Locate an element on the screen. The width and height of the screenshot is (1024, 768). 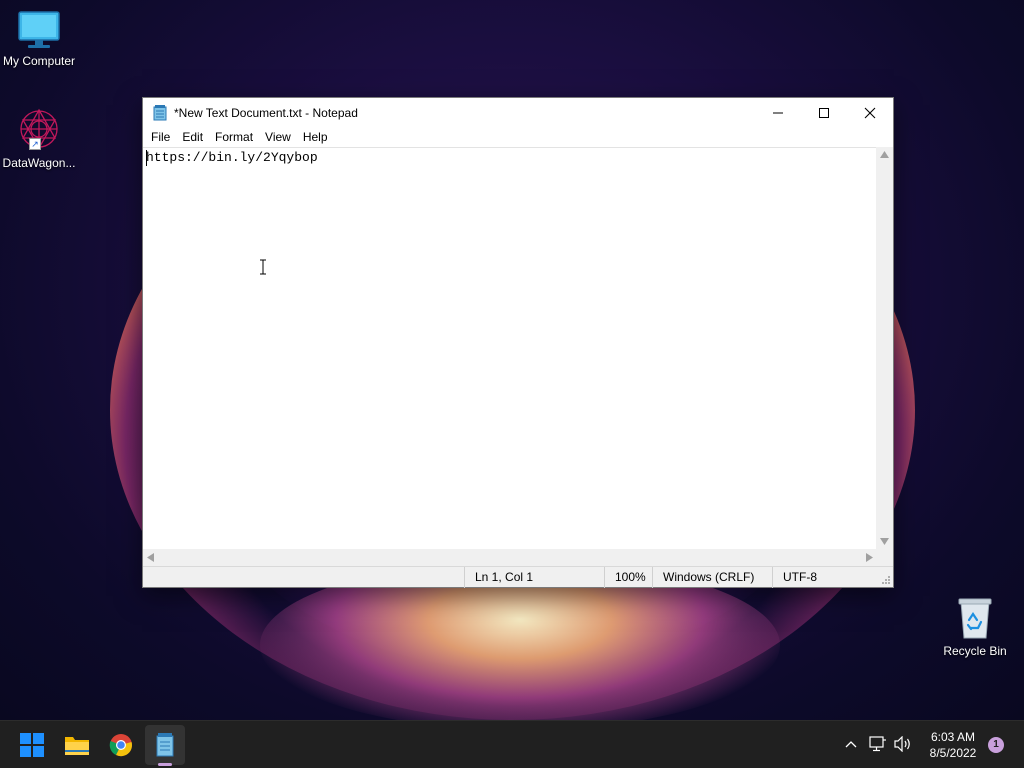
file-explorer-button is located at coordinates (77, 745).